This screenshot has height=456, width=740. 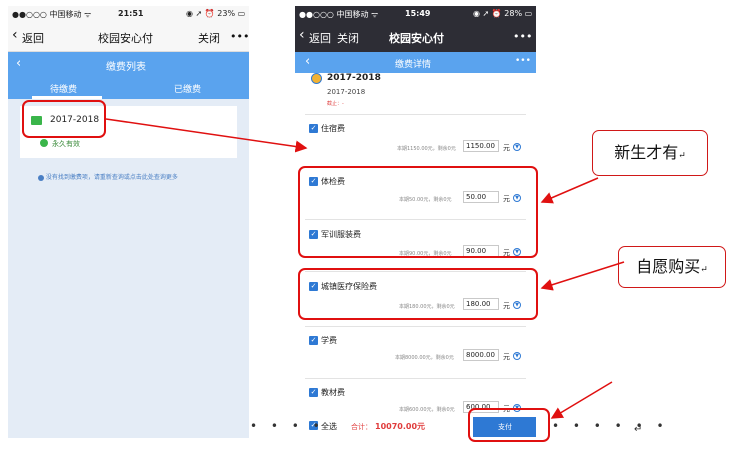 What do you see at coordinates (206, 135) in the screenshot?
I see `arrow-card-to-detail` at bounding box center [206, 135].